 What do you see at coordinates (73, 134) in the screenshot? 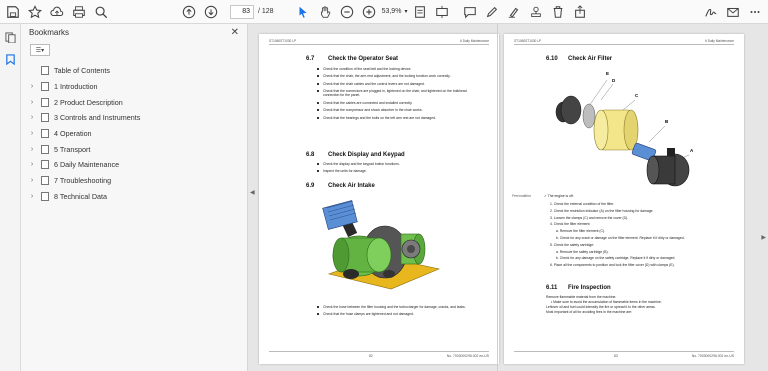
I see `bookmark-label: 4 Operation` at bounding box center [73, 134].